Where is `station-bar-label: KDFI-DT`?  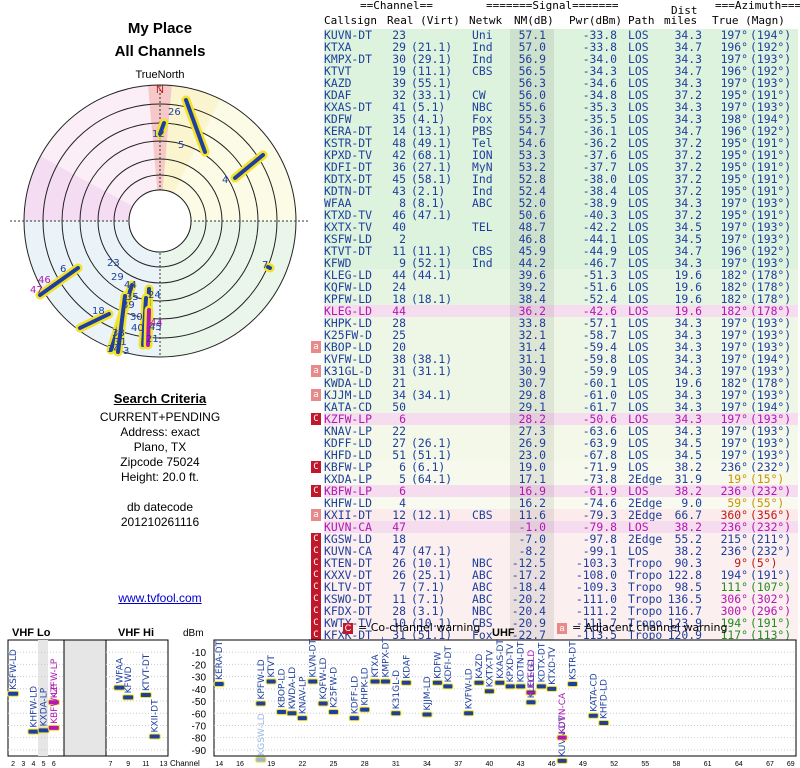 station-bar-label: KDFI-DT is located at coordinates (449, 664).